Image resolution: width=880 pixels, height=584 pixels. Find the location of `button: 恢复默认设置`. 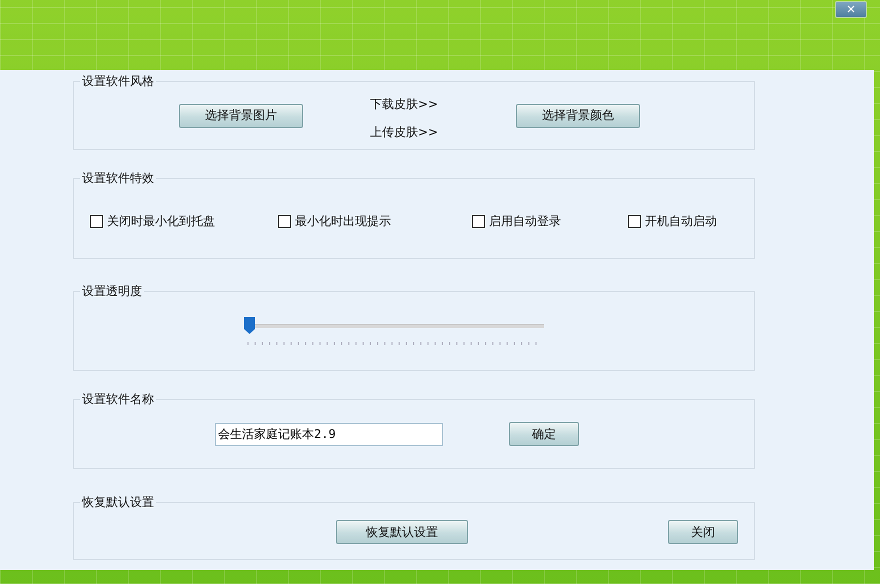

button: 恢复默认设置 is located at coordinates (402, 532).